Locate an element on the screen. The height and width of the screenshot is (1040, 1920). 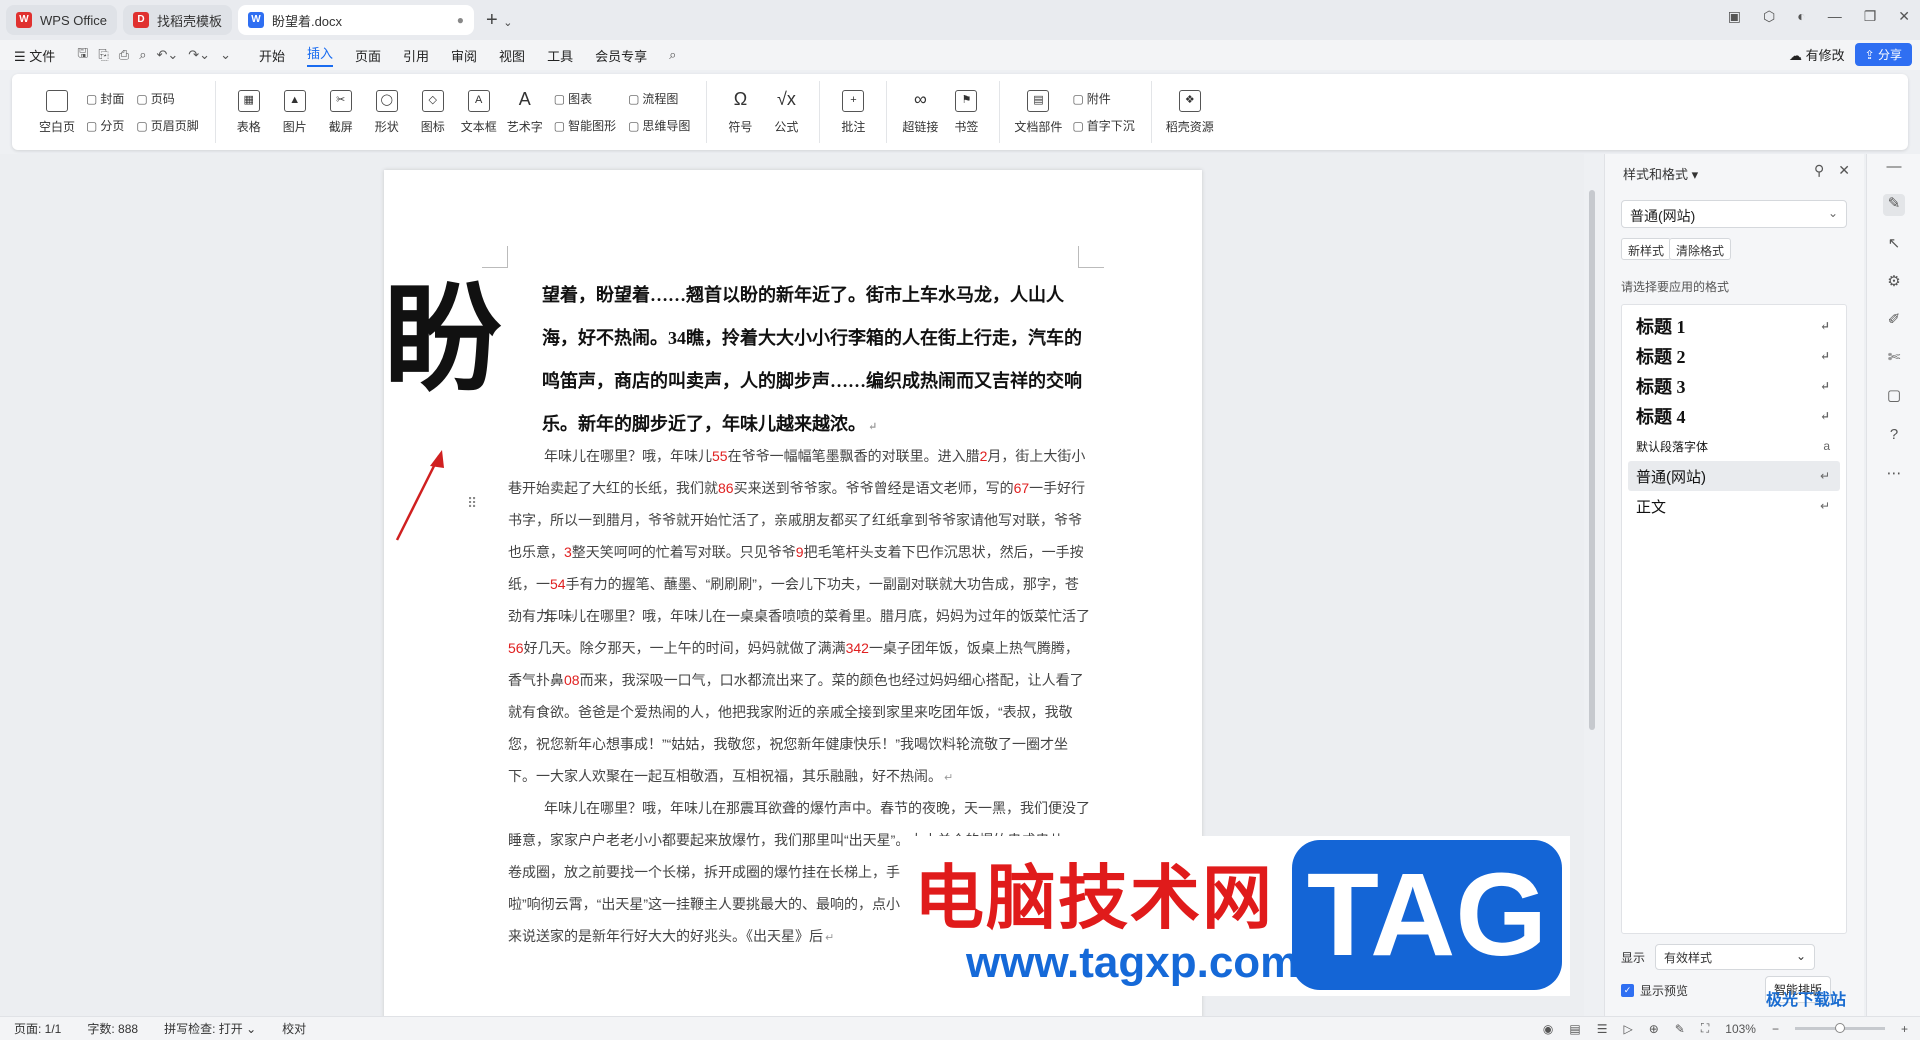
bookmark-button: ⚑ 书签 is located at coordinates (966, 112).